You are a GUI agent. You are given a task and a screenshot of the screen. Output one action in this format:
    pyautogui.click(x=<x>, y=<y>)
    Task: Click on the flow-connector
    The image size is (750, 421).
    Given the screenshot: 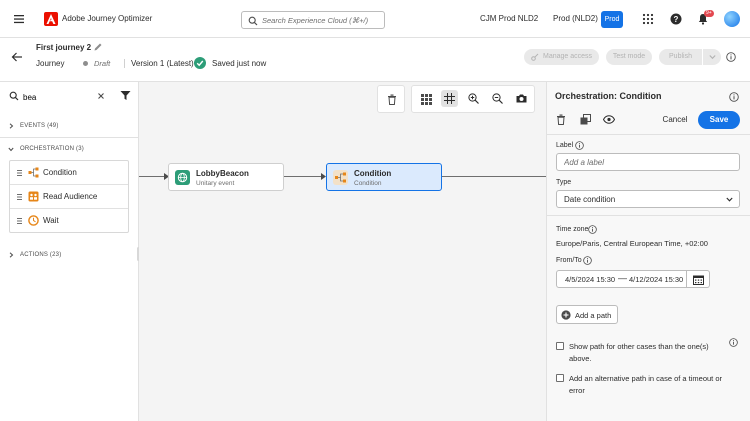 What is the action you would take?
    pyautogui.click(x=303, y=176)
    